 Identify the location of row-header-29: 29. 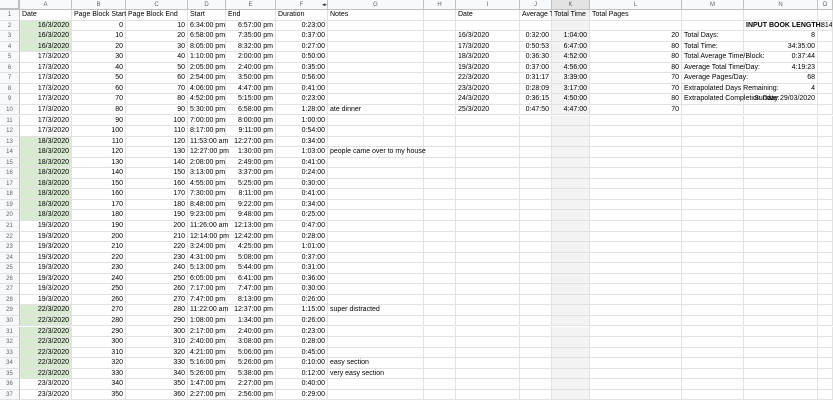
(10, 310).